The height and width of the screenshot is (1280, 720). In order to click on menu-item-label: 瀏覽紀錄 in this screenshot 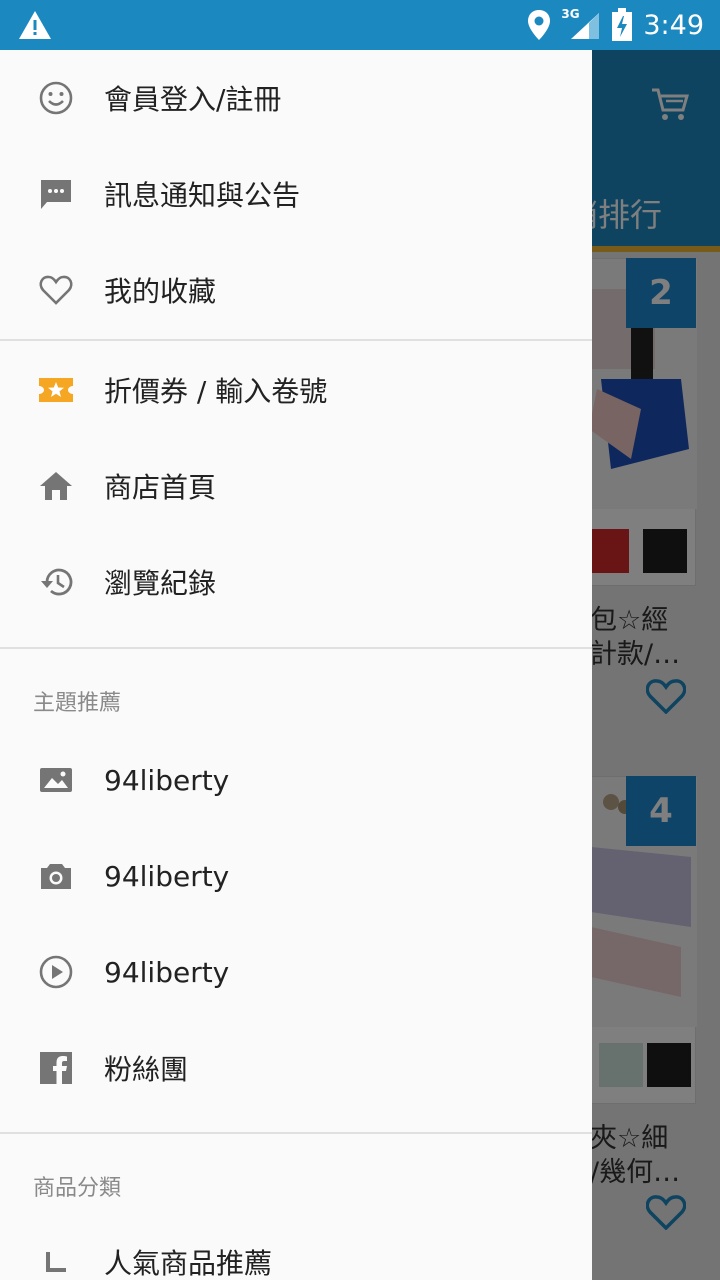, I will do `click(160, 583)`.